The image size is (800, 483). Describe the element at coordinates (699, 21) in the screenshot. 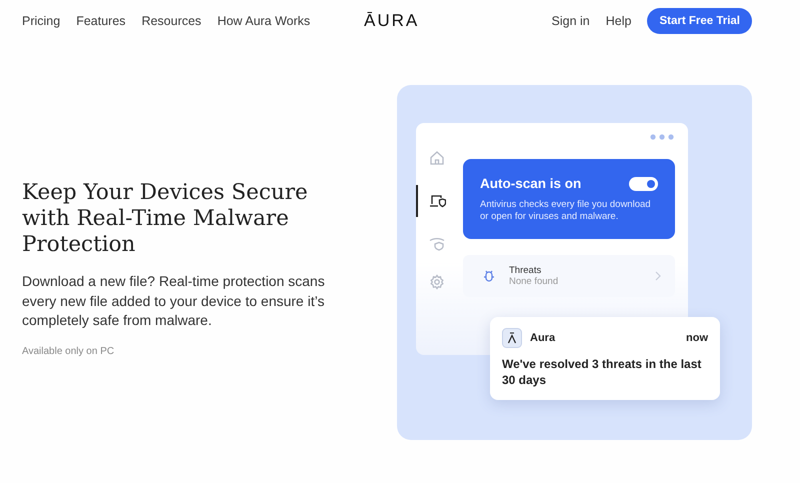

I see `start-trial-button: Start Free Trial` at that location.